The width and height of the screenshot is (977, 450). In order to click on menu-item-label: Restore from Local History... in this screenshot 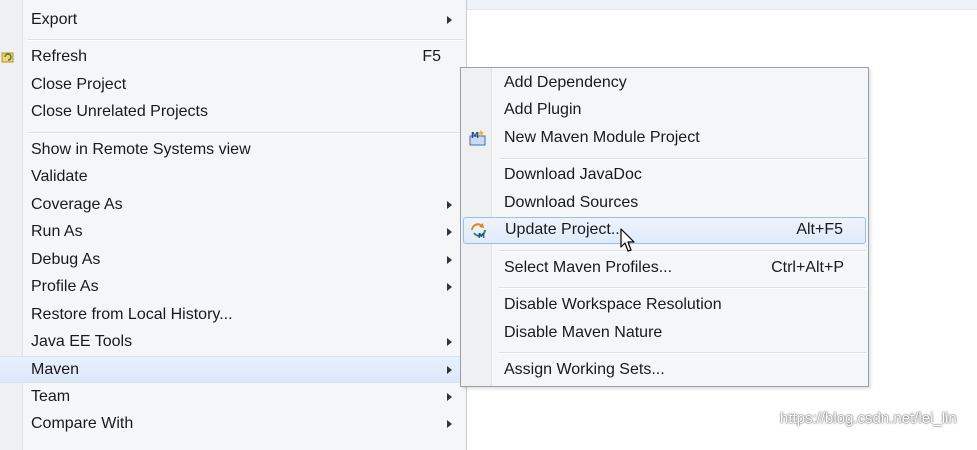, I will do `click(132, 314)`.